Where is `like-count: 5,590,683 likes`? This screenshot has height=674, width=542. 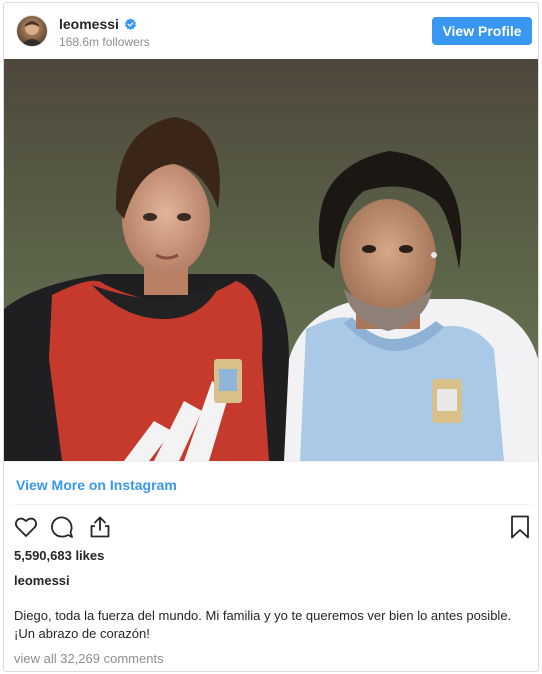 like-count: 5,590,683 likes is located at coordinates (59, 555).